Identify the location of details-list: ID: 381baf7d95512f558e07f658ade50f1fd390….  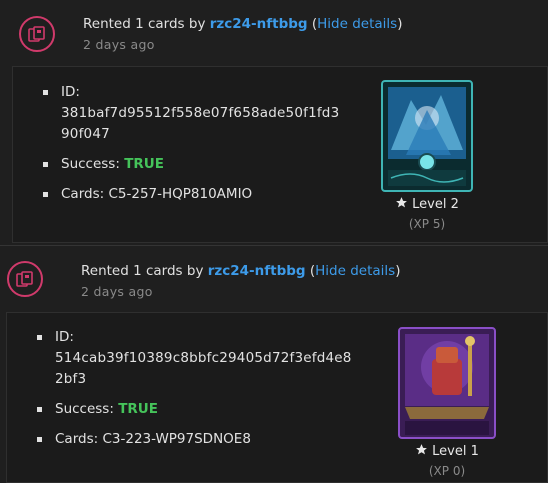
(193, 148).